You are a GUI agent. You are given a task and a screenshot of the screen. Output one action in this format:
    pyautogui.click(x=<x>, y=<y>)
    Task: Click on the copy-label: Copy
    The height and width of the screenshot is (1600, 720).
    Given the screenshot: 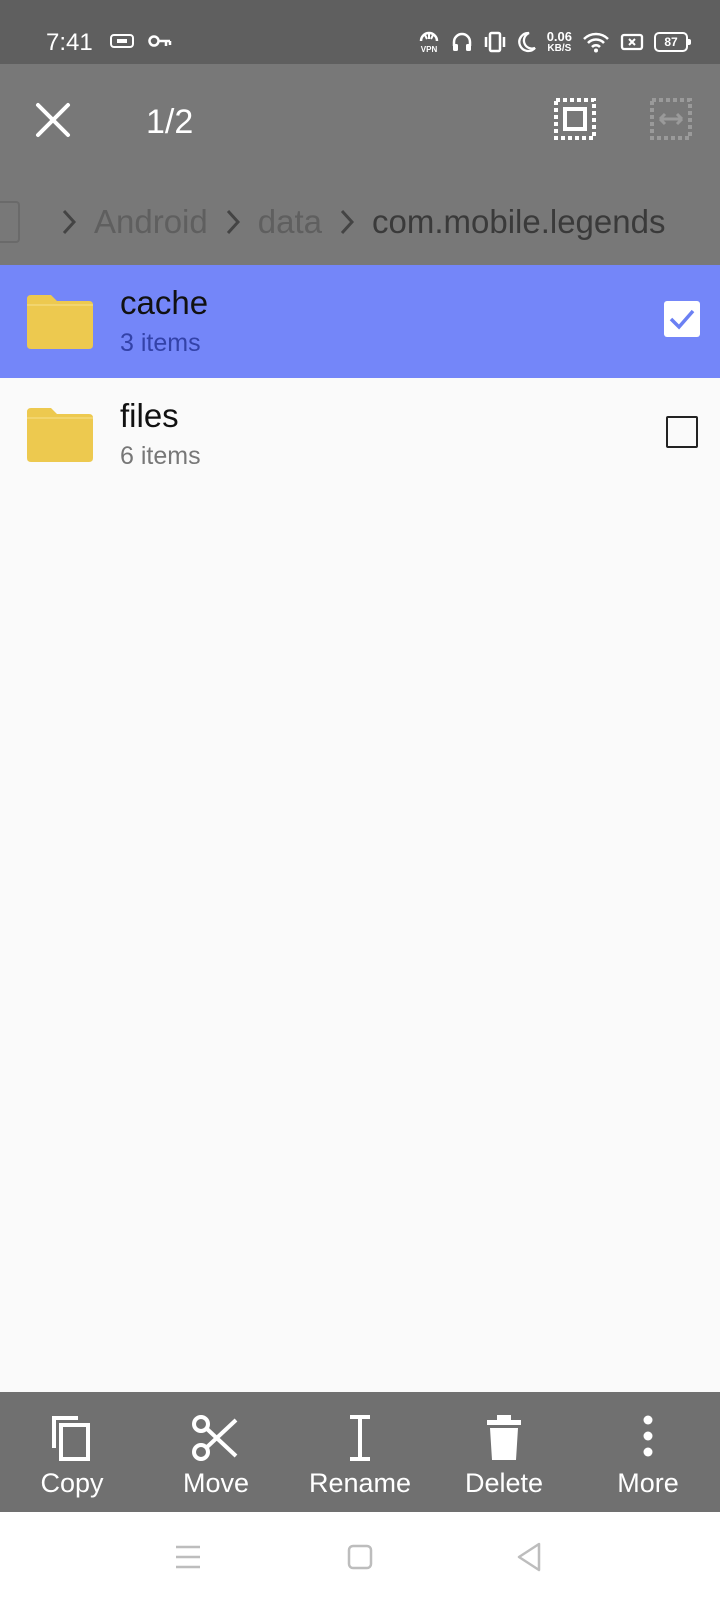 What is the action you would take?
    pyautogui.click(x=72, y=1483)
    